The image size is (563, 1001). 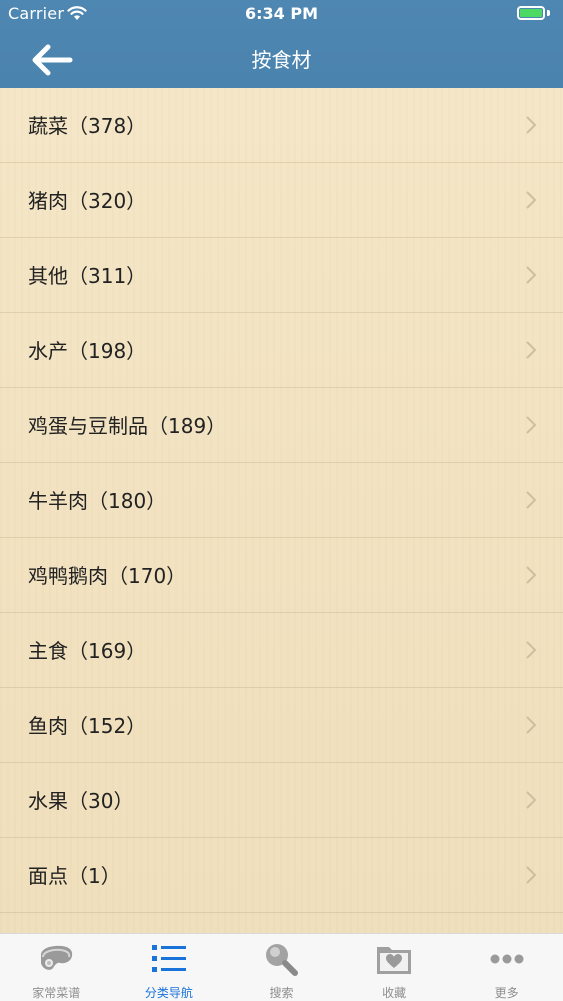 What do you see at coordinates (394, 960) in the screenshot?
I see `heart-folder-icon` at bounding box center [394, 960].